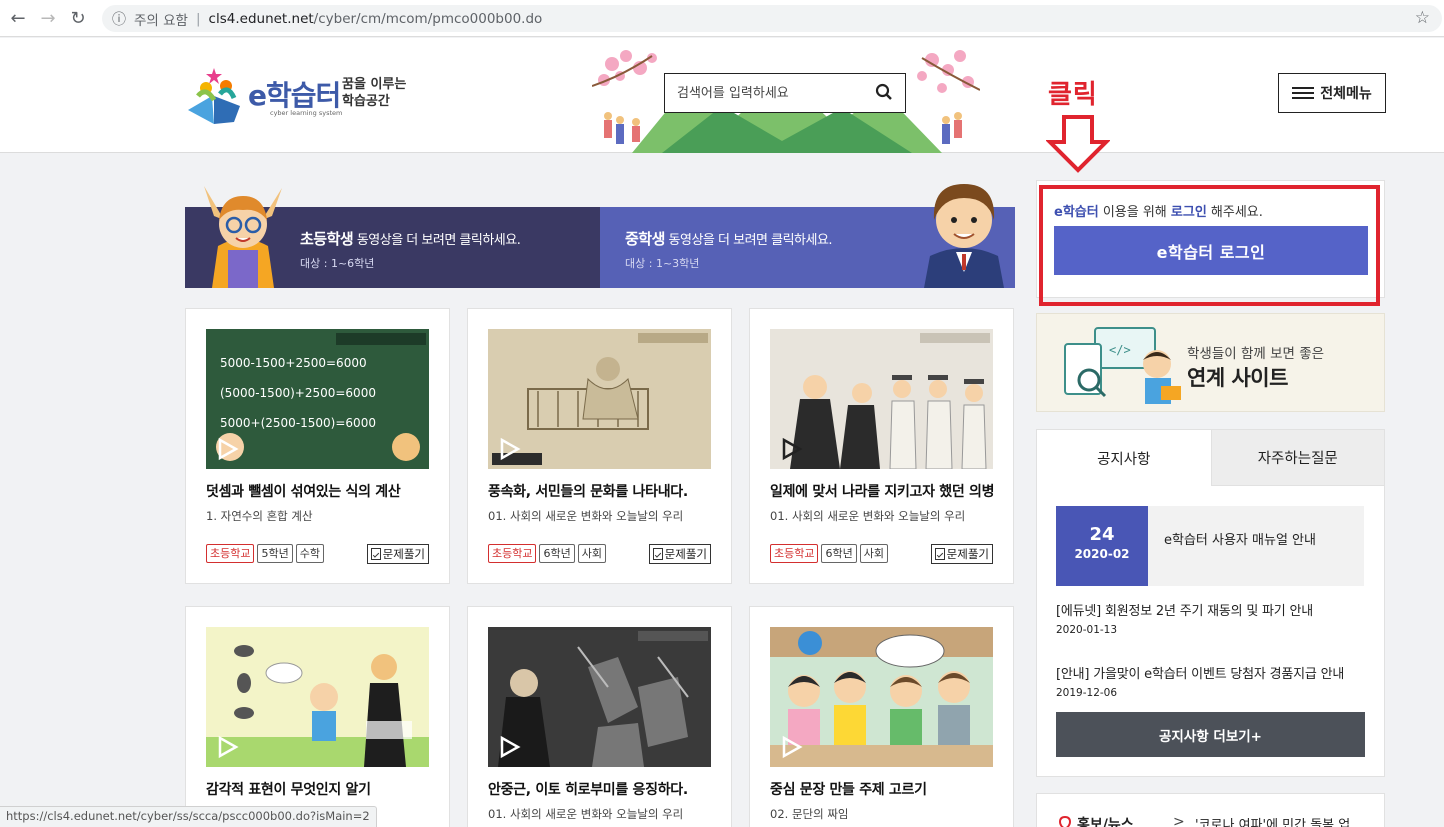 The width and height of the screenshot is (1444, 827). What do you see at coordinates (748, 240) in the screenshot?
I see `middle-title-rest: 동영상을 더 보려면 클릭하세요.` at bounding box center [748, 240].